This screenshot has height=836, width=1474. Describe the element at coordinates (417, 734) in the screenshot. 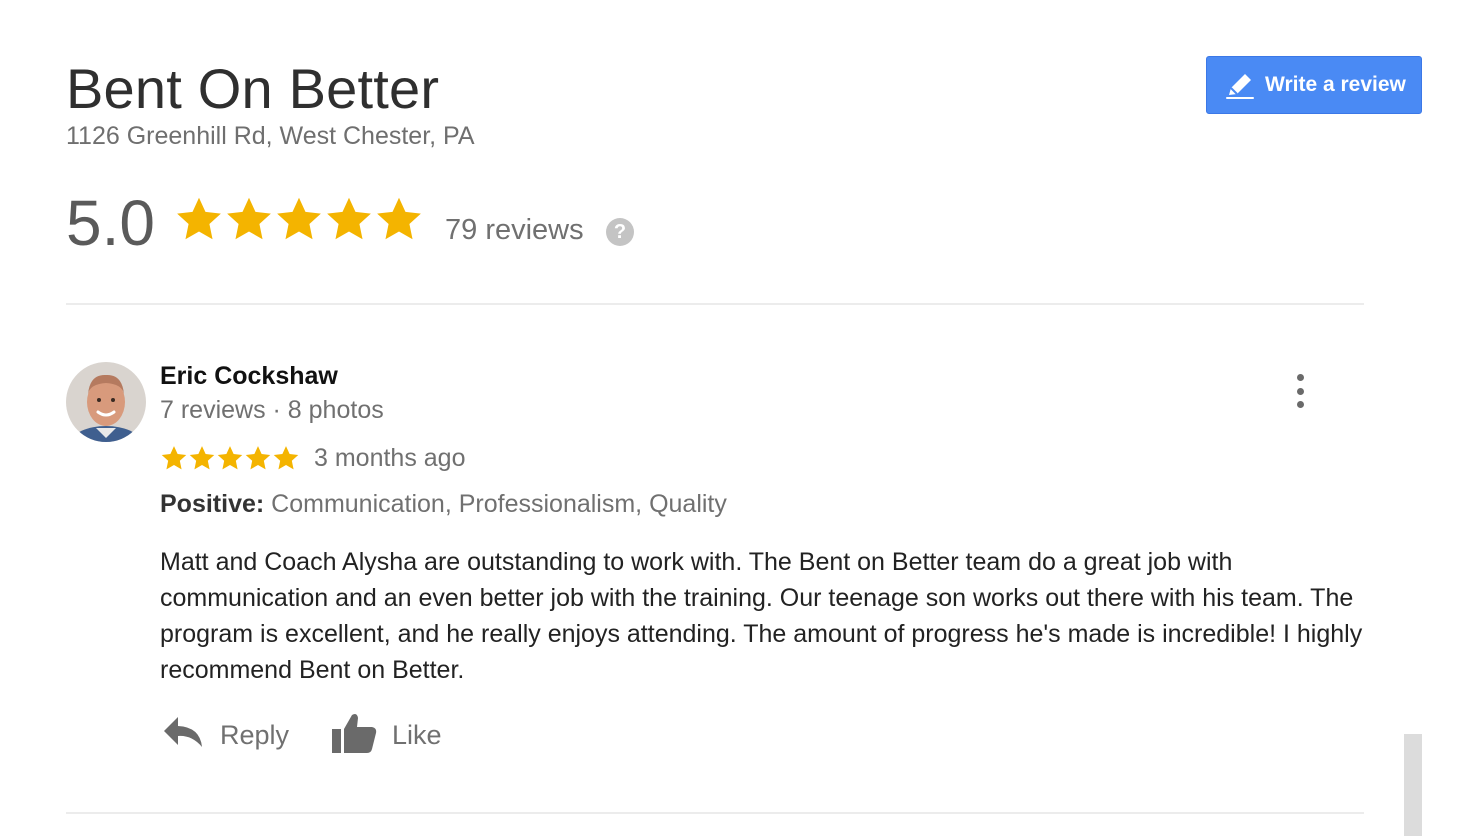

I see `like-label: Like` at that location.